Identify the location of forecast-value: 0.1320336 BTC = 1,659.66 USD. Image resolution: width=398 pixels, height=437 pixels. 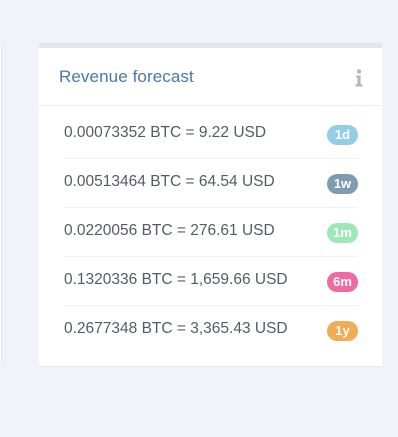
(176, 279).